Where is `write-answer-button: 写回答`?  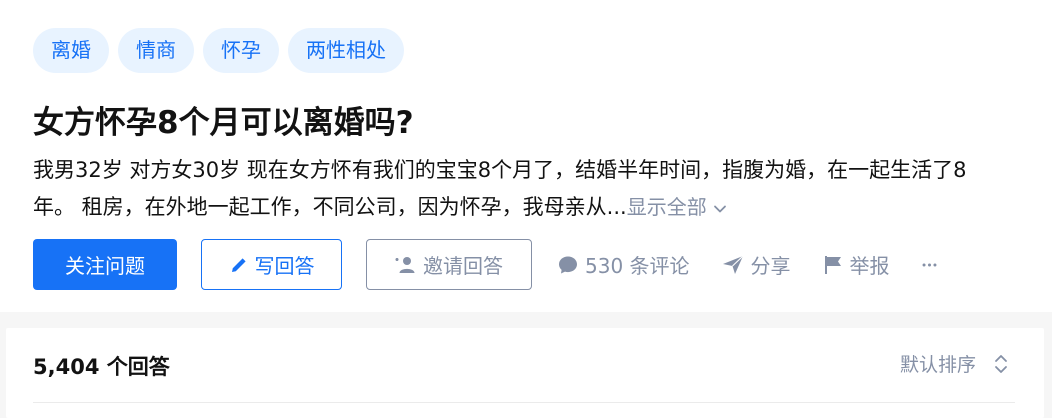 write-answer-button: 写回答 is located at coordinates (271, 264).